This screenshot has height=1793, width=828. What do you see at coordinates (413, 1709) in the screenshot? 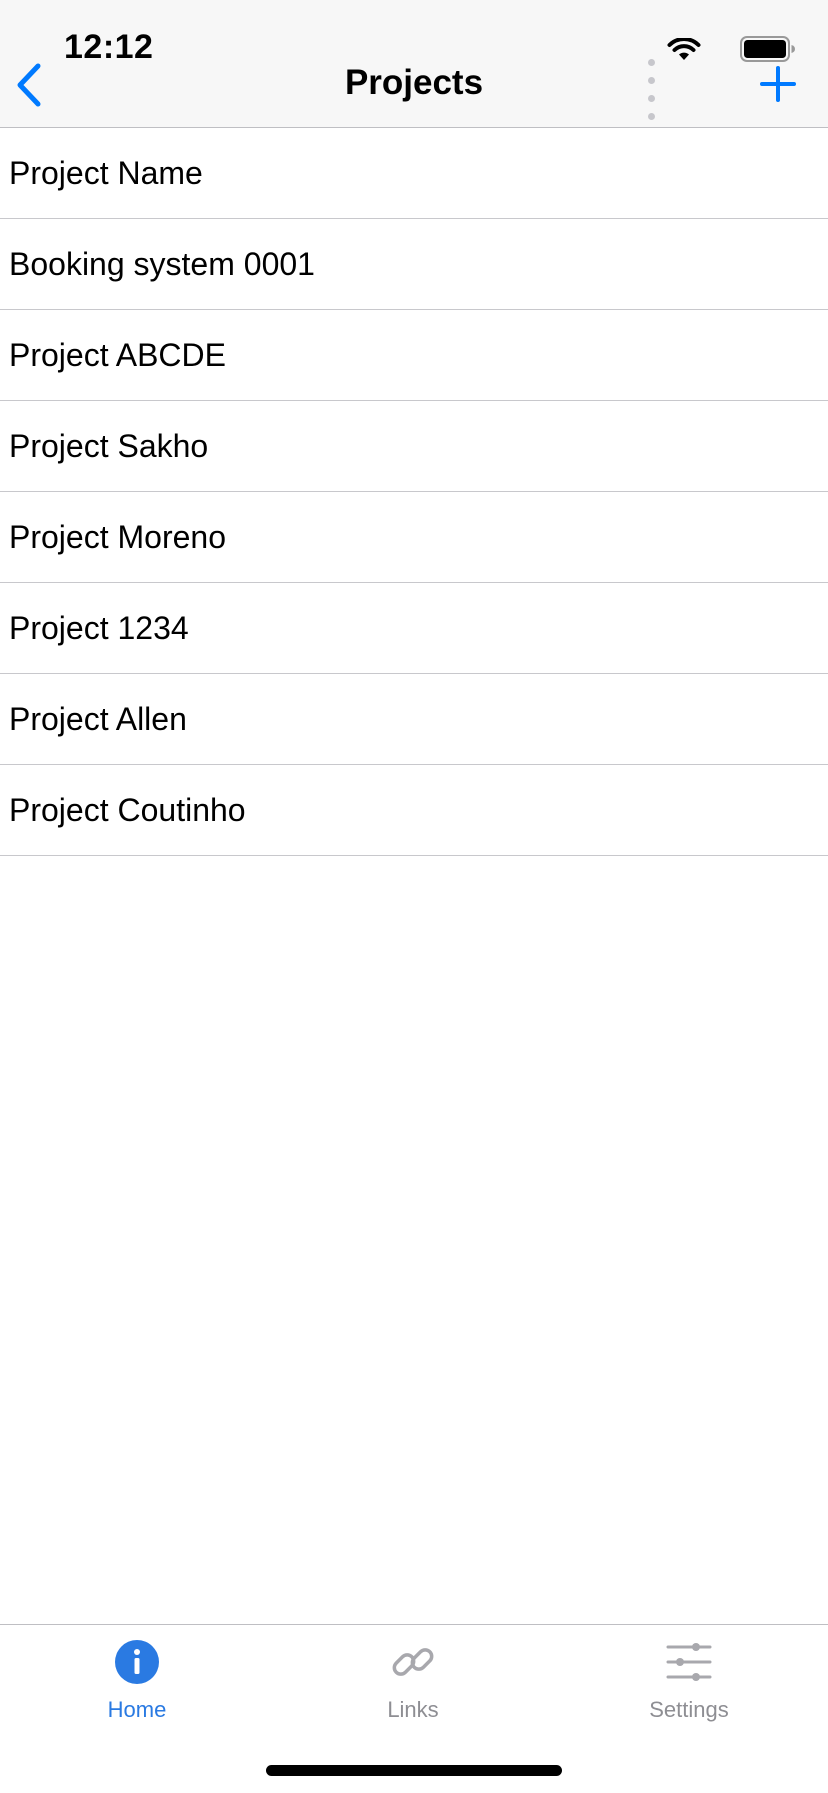
I see `tab-label: Links` at bounding box center [413, 1709].